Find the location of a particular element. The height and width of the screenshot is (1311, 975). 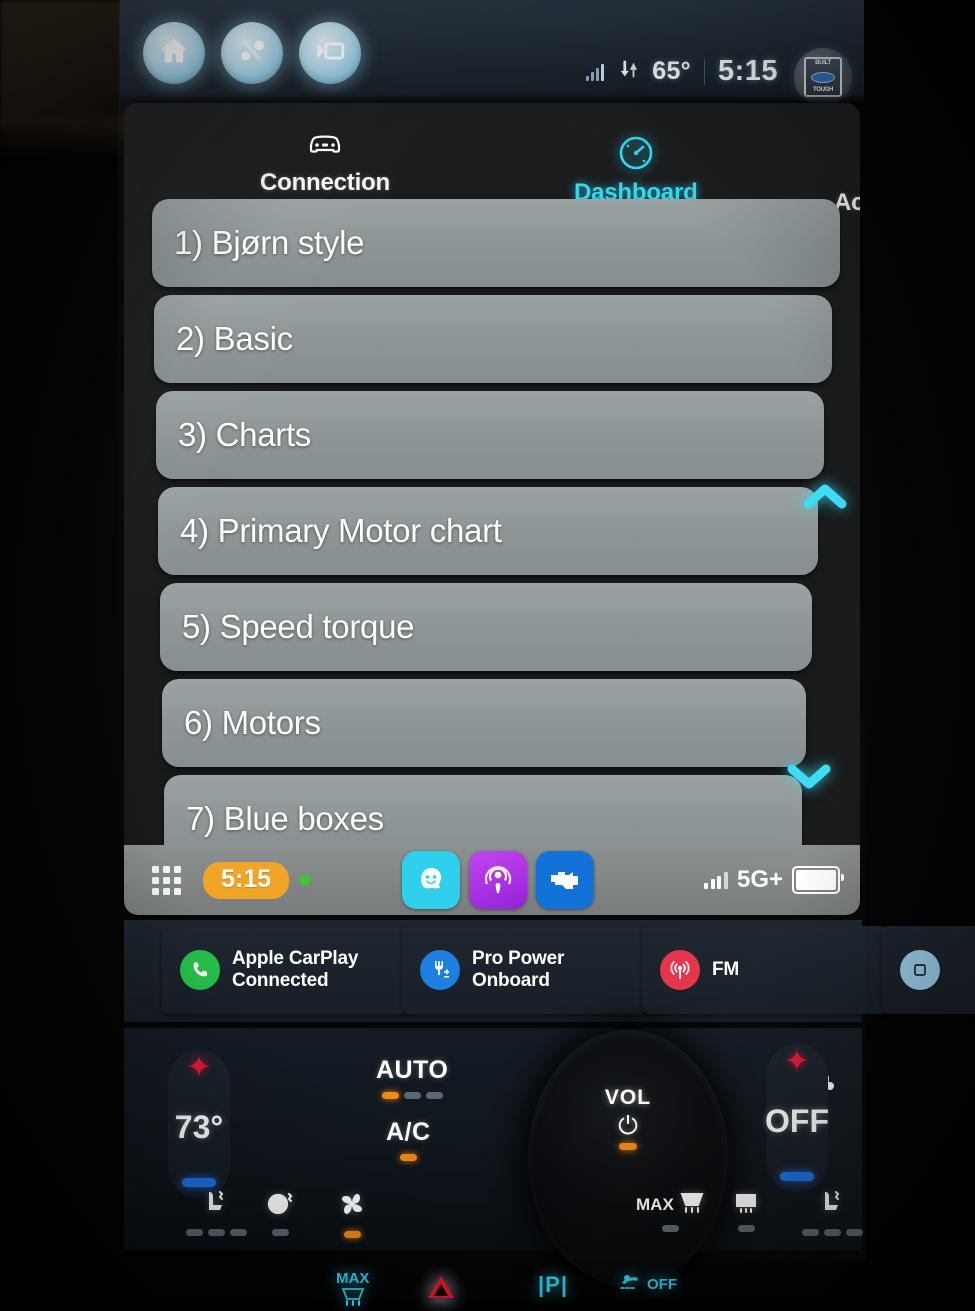

hw-max-defrost-button: MAX is located at coordinates (352, 1290).